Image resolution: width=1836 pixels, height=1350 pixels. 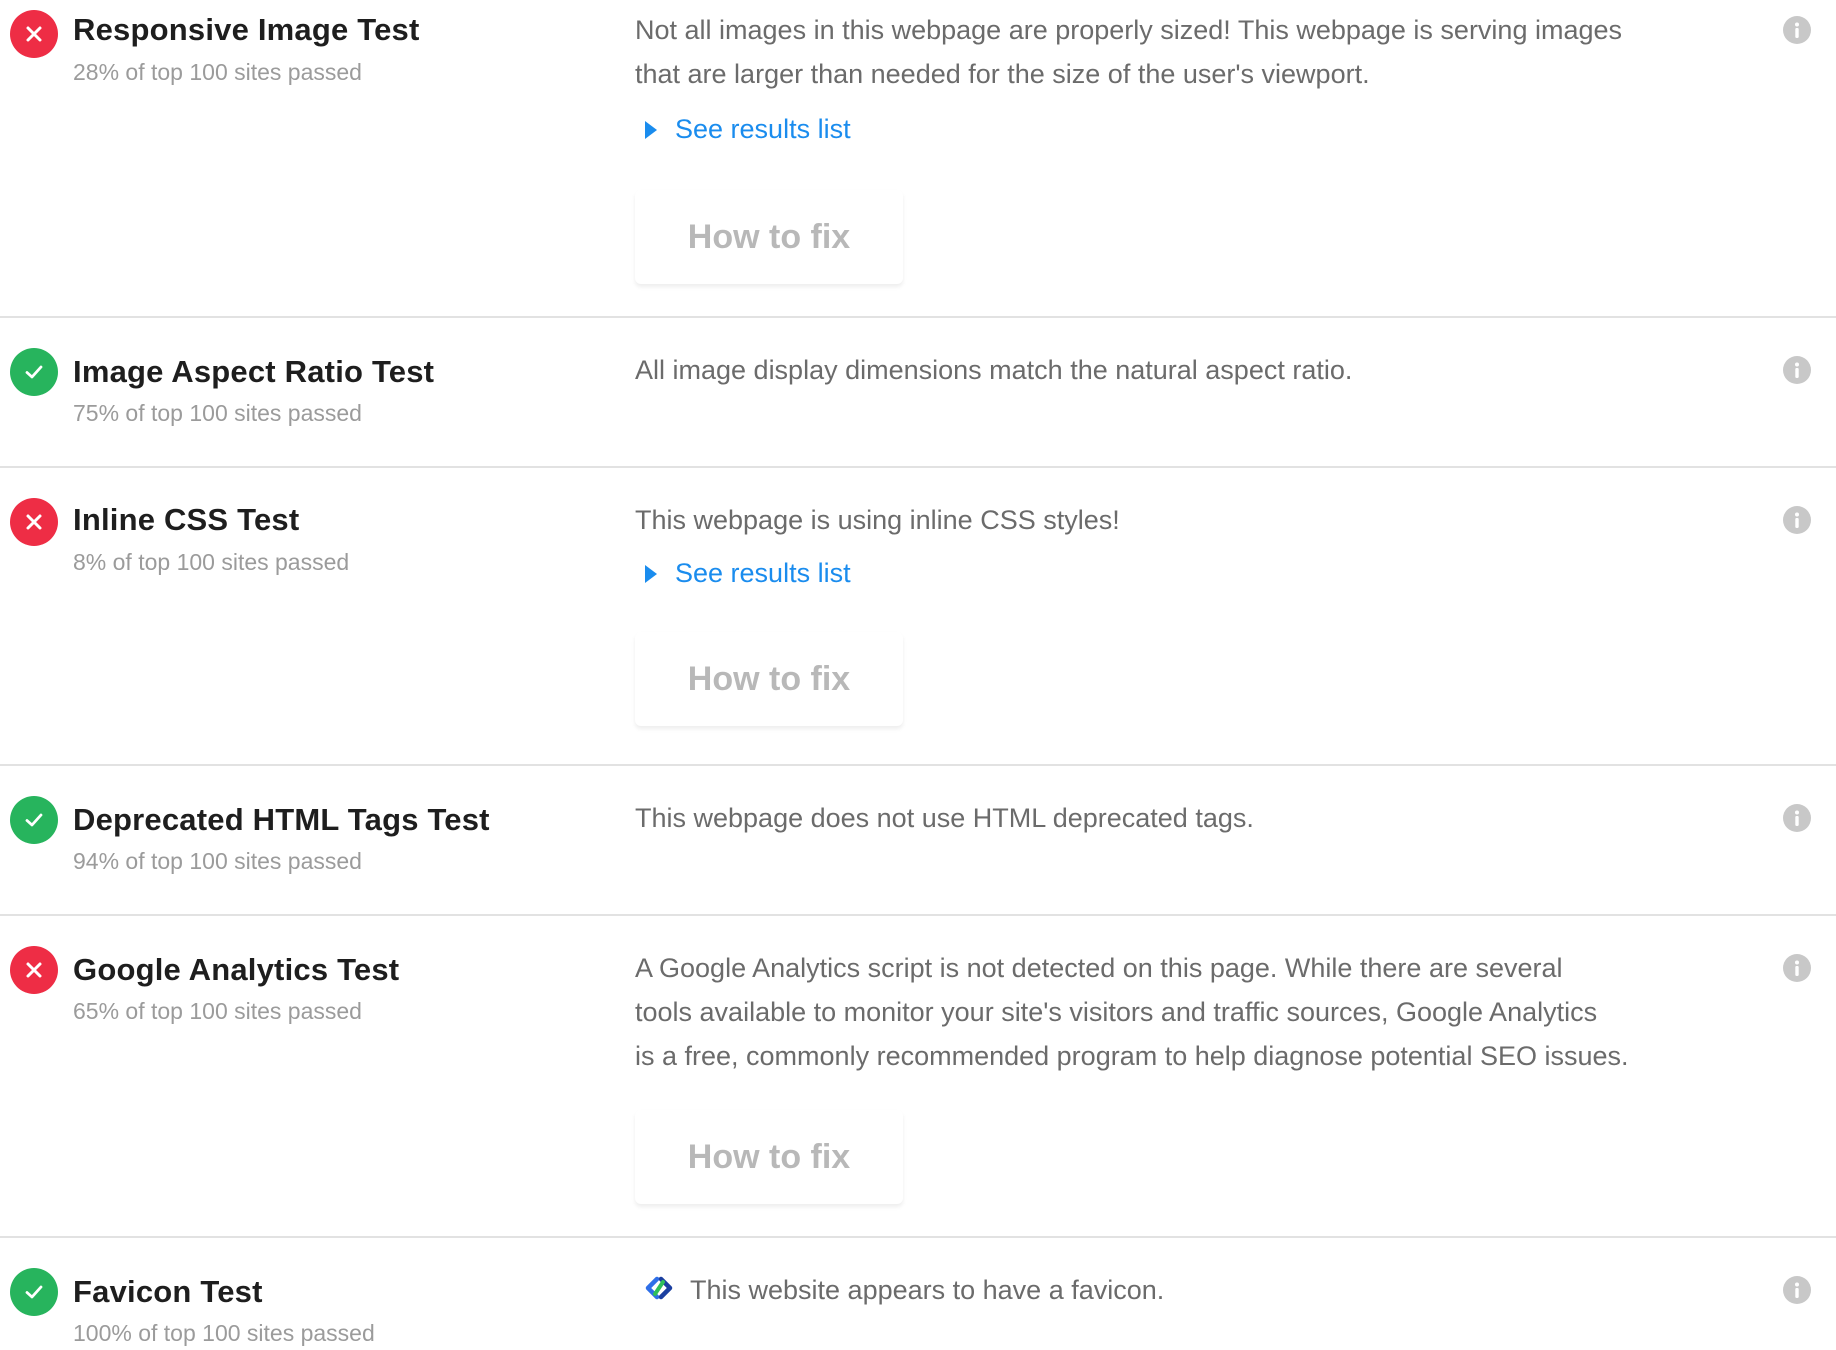 What do you see at coordinates (224, 1333) in the screenshot?
I see `test-pass-rate: 100% of top 100 sites passed` at bounding box center [224, 1333].